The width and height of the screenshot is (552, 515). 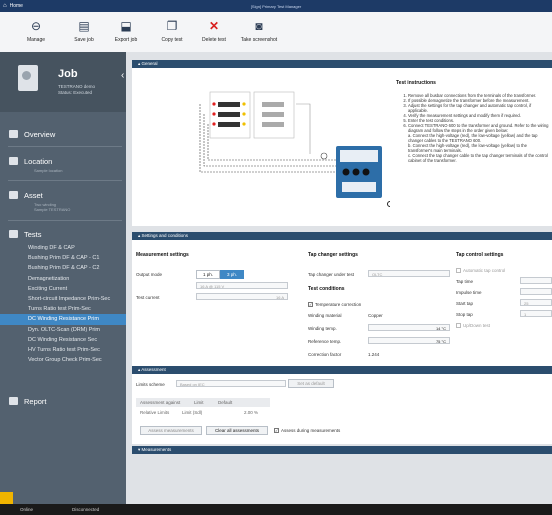 What do you see at coordinates (150, 384) in the screenshot?
I see `limits-scheme-label: Limits scheme` at bounding box center [150, 384].